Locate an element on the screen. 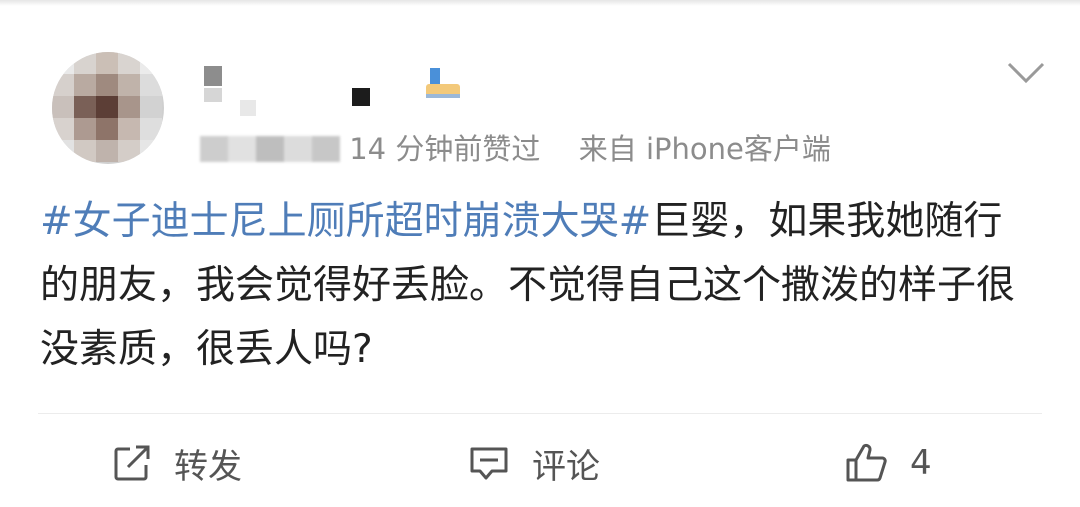 The width and height of the screenshot is (1080, 507). chevron-down-icon is located at coordinates (1026, 73).